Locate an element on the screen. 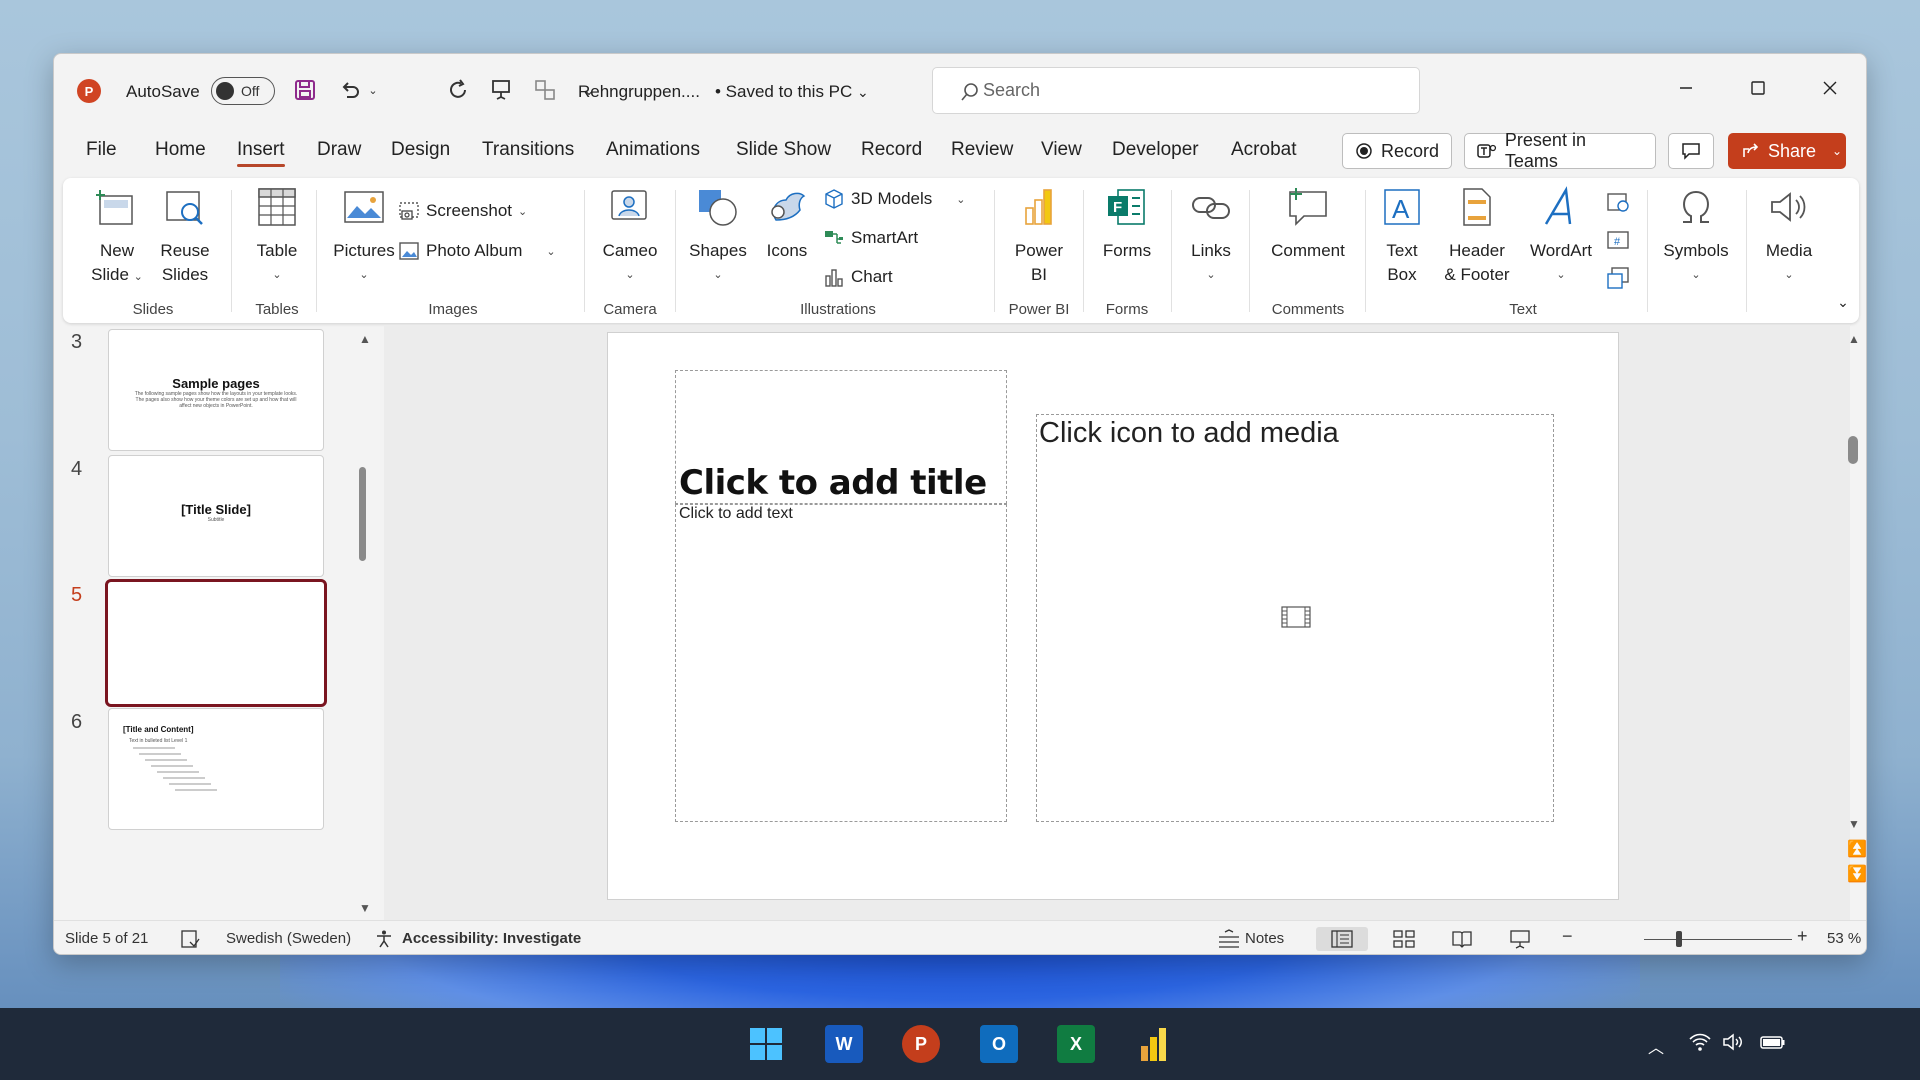 This screenshot has width=1920, height=1080. slide-show-icon is located at coordinates (1520, 939).